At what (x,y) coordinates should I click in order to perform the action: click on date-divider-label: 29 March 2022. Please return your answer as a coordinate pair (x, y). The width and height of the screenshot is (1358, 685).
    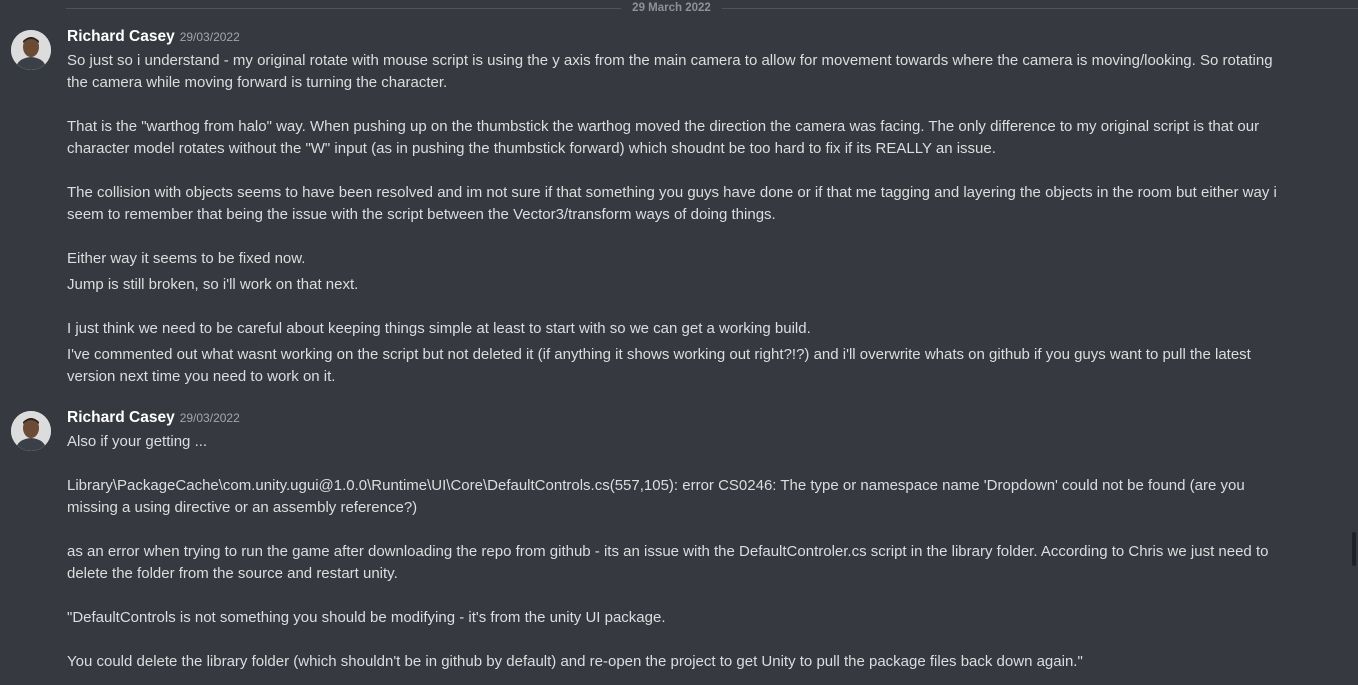
    Looking at the image, I should click on (671, 8).